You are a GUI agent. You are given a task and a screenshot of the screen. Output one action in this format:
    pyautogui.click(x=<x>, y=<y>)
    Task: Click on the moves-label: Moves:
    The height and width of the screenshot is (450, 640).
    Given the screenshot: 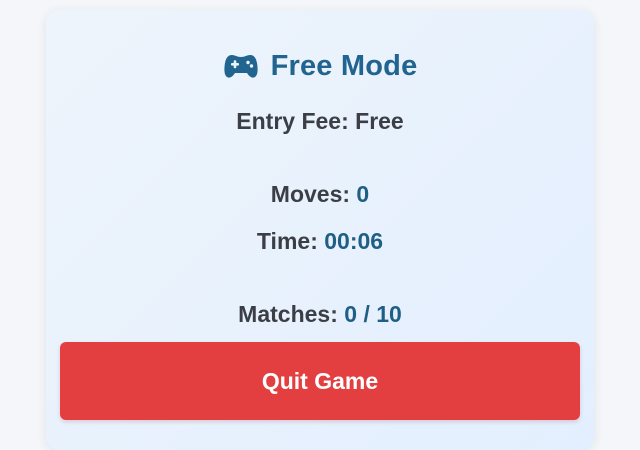 What is the action you would take?
    pyautogui.click(x=310, y=194)
    